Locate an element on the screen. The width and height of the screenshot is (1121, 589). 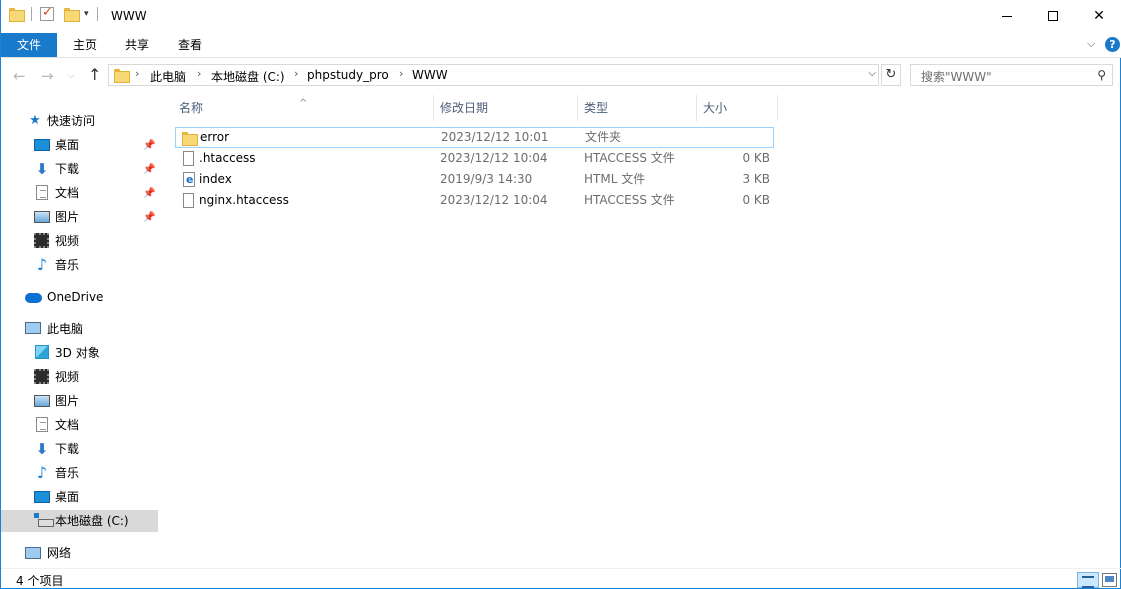
expand-ribbon-chevron-icon: ⌵ is located at coordinates (1091, 44).